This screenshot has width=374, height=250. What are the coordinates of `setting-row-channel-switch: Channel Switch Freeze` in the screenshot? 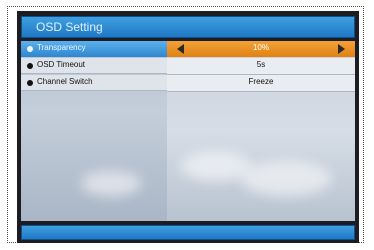 It's located at (188, 83).